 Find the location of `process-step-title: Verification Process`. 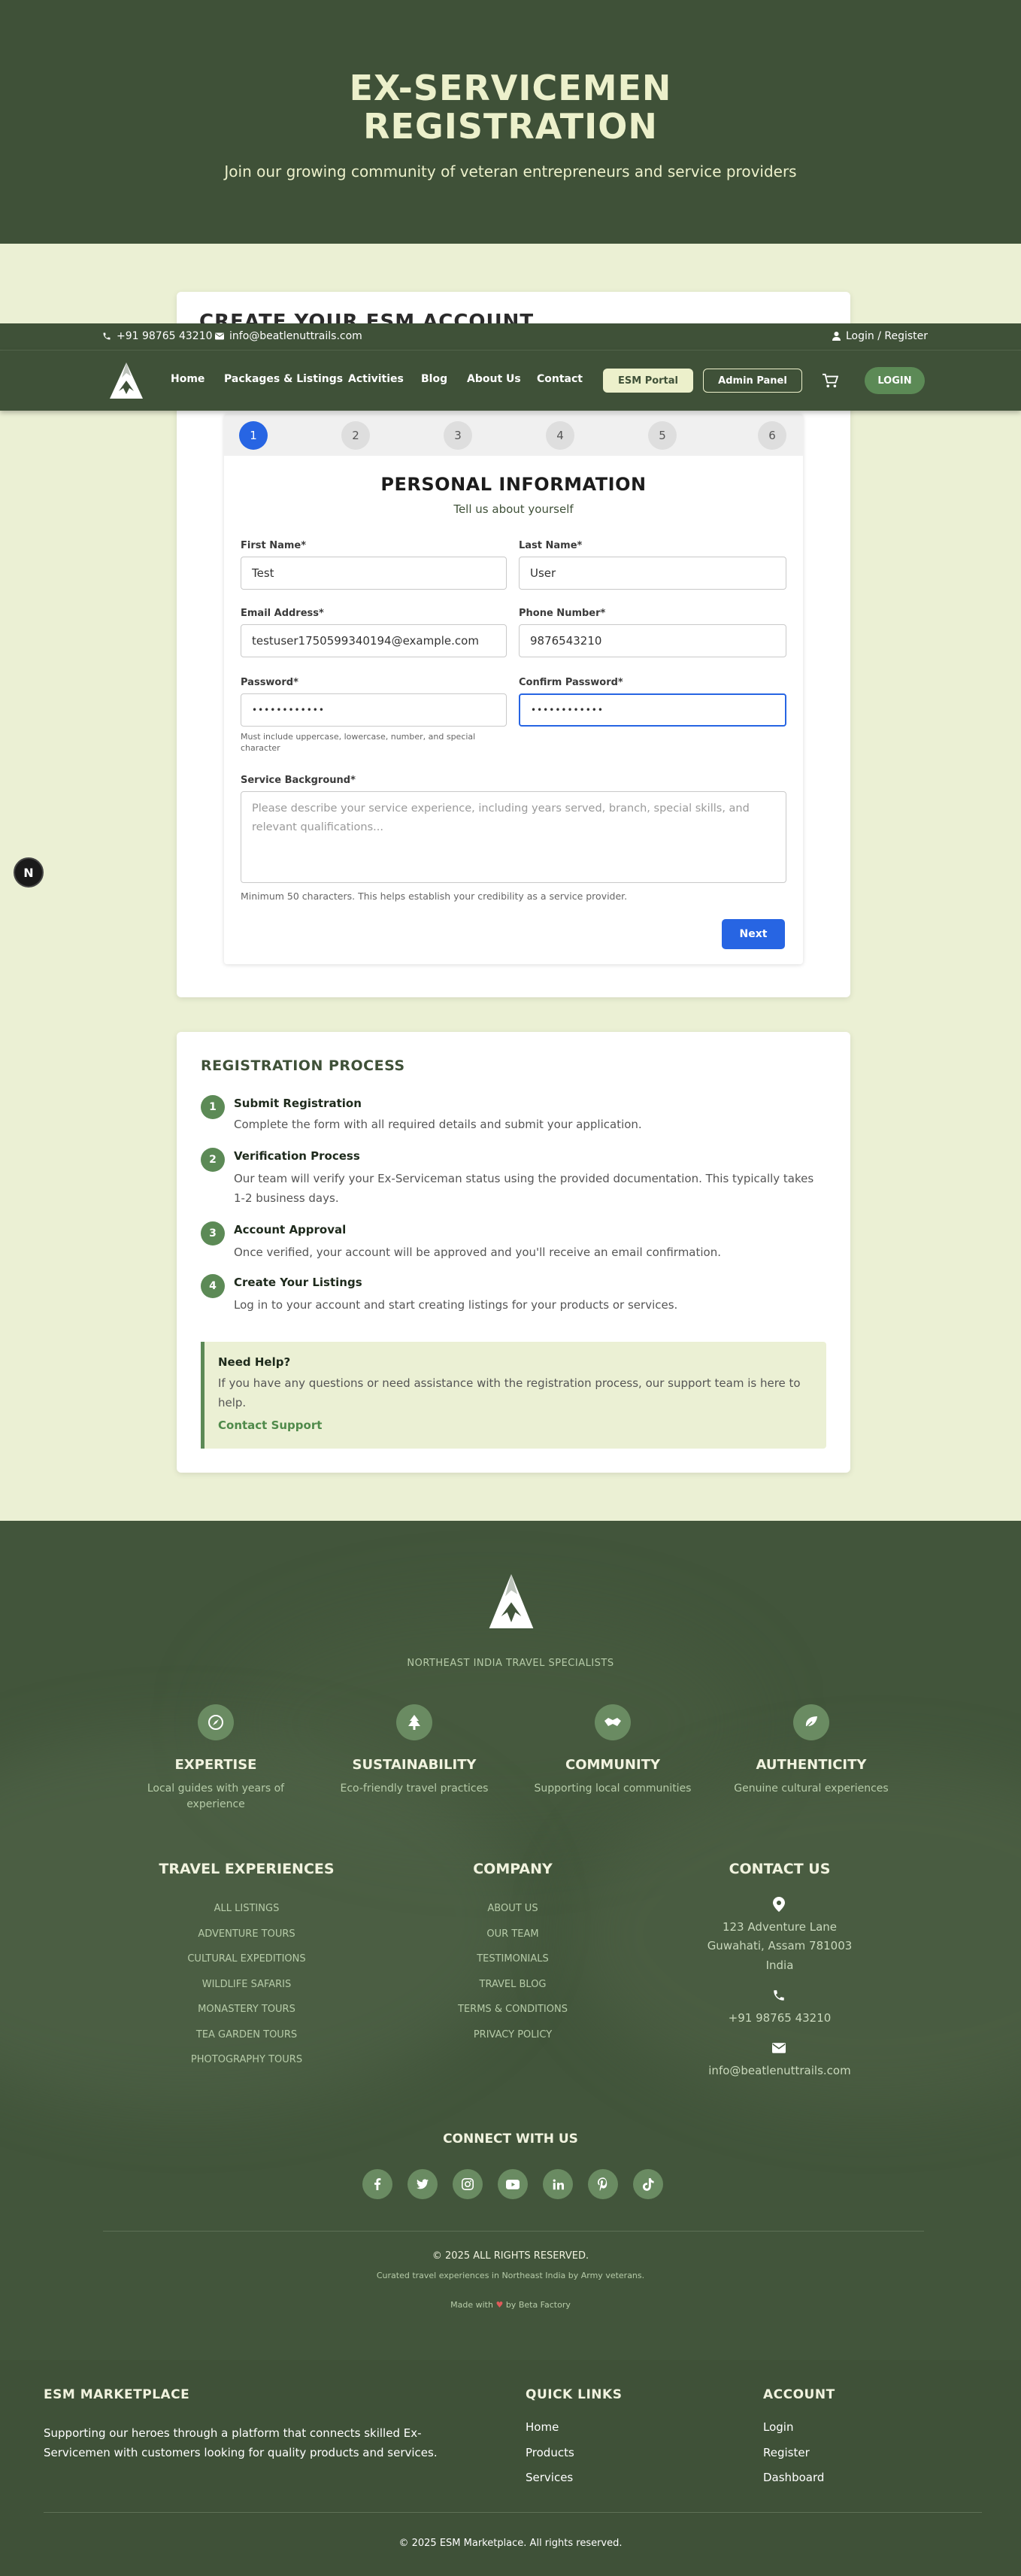

process-step-title: Verification Process is located at coordinates (297, 1156).